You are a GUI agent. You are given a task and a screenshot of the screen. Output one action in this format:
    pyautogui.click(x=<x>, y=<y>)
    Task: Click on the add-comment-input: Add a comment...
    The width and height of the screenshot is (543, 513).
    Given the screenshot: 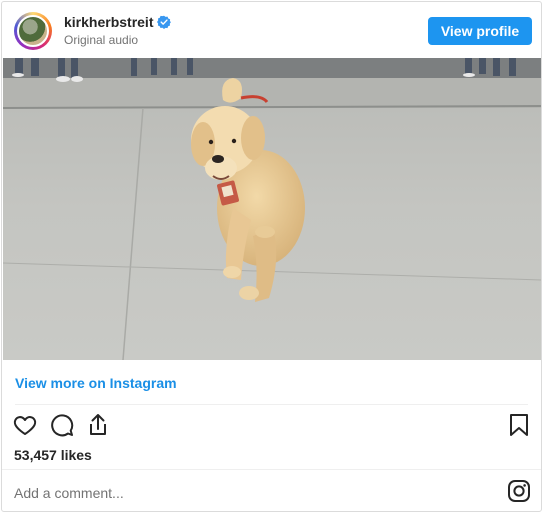 What is the action you would take?
    pyautogui.click(x=69, y=493)
    